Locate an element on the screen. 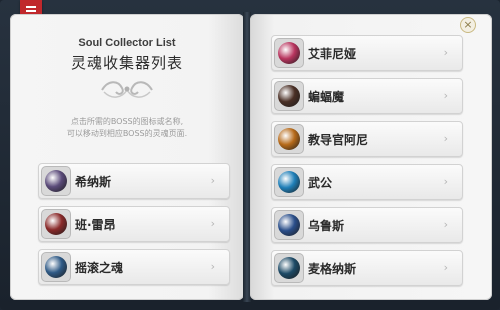  boss-item-arkarium: 教导官阿尼 › is located at coordinates (367, 139).